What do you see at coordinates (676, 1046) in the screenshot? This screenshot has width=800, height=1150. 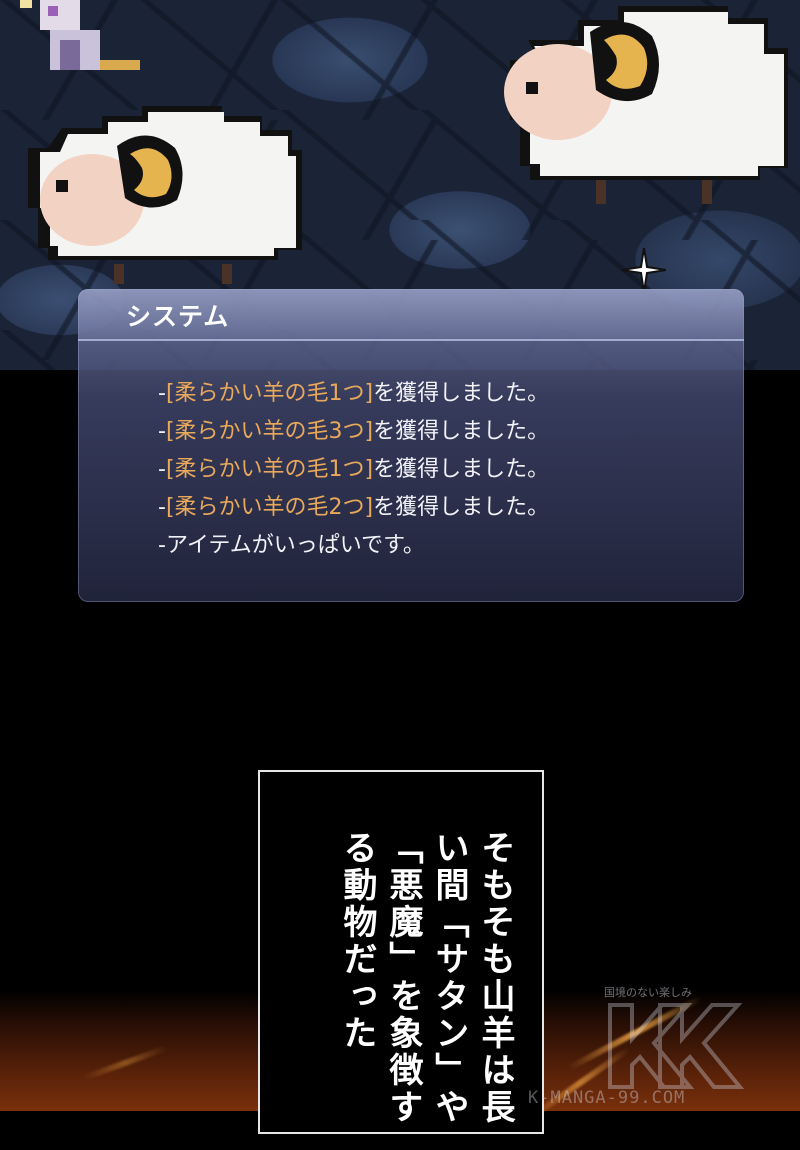 I see `watermark-logo` at bounding box center [676, 1046].